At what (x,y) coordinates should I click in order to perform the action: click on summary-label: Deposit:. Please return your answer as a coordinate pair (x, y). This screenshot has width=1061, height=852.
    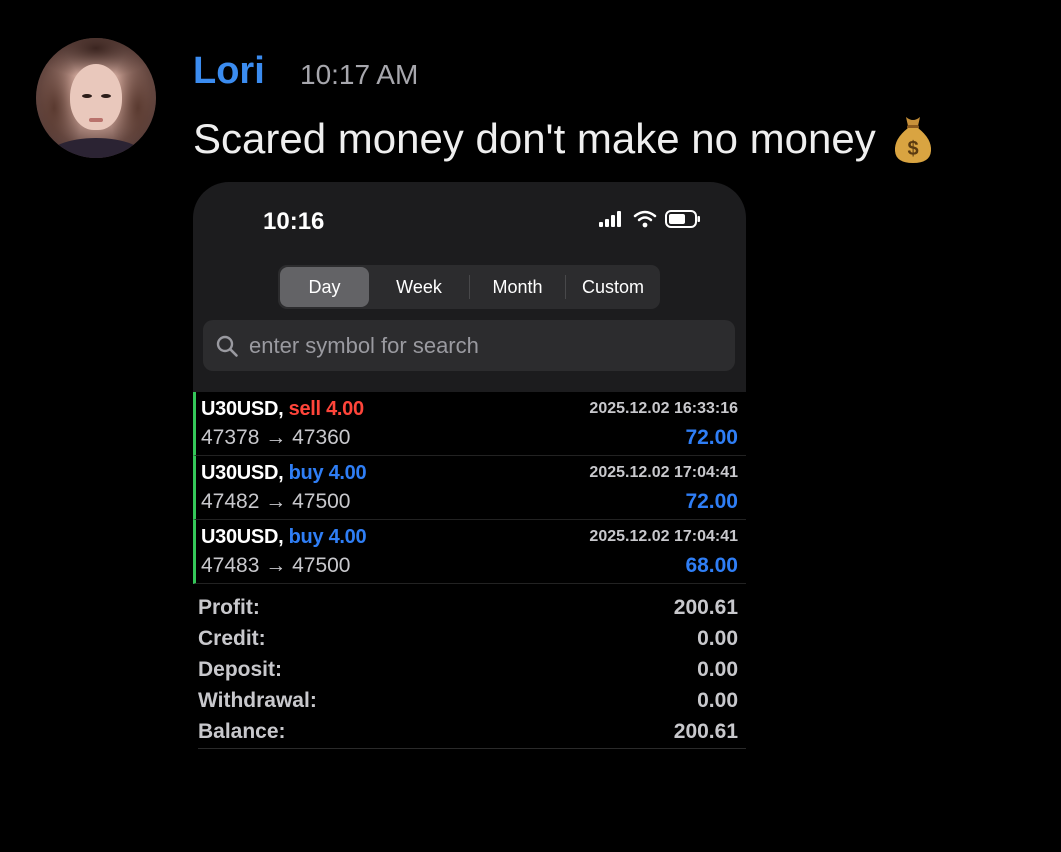
    Looking at the image, I should click on (240, 669).